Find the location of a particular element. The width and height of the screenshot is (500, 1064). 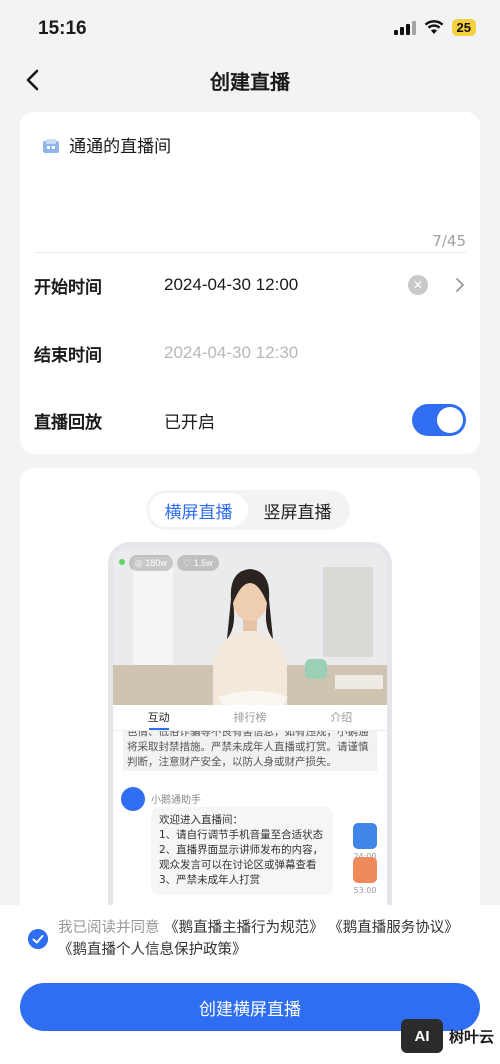

status-bar: 15:16 25 is located at coordinates (250, 30).